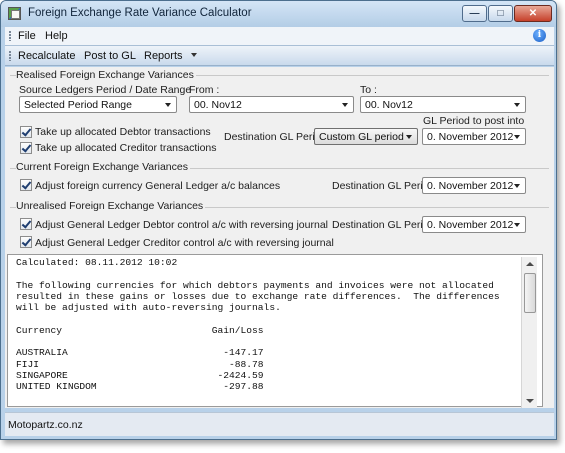 Image resolution: width=565 pixels, height=453 pixels. I want to click on source-period-value: Selected Period Range, so click(78, 105).